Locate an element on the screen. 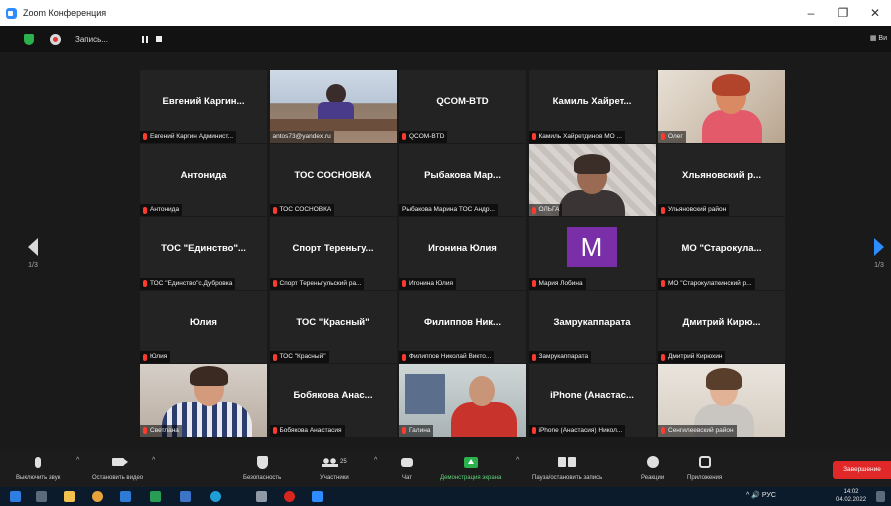 The height and width of the screenshot is (506, 891). participant-tile: Юлия Юлия is located at coordinates (203, 327).